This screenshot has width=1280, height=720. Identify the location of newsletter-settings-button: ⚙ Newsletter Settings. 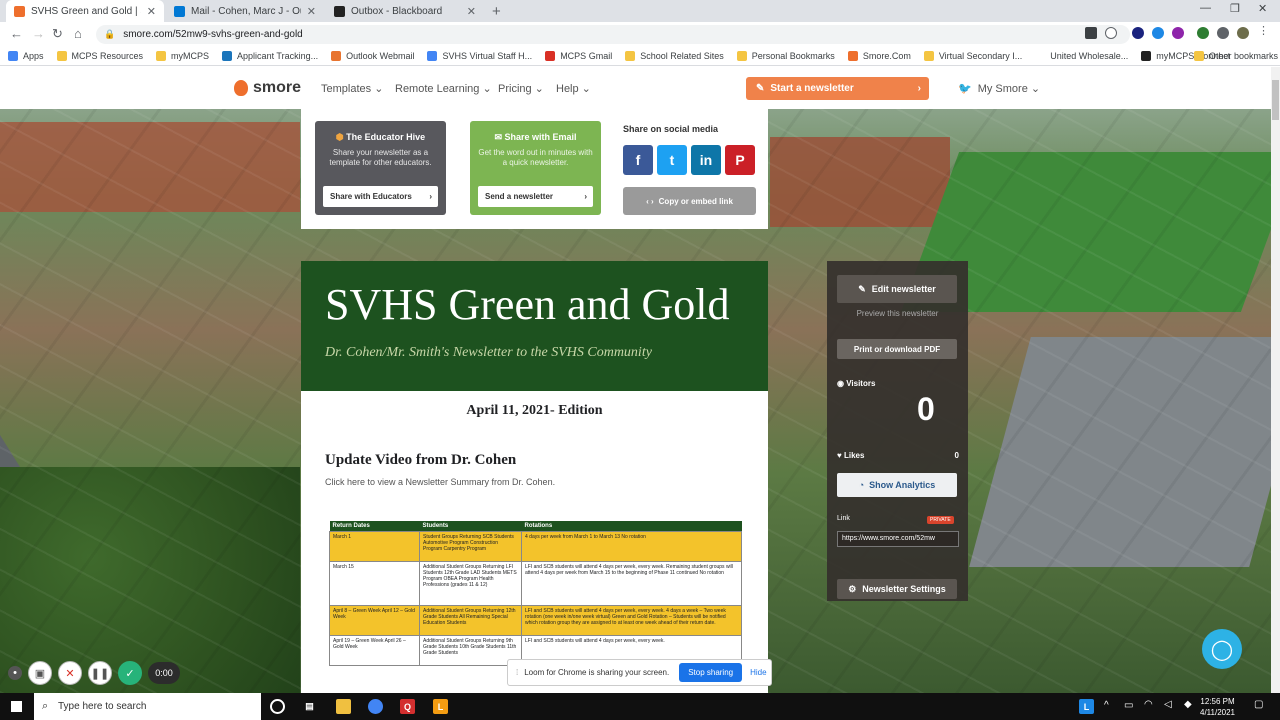
(897, 589).